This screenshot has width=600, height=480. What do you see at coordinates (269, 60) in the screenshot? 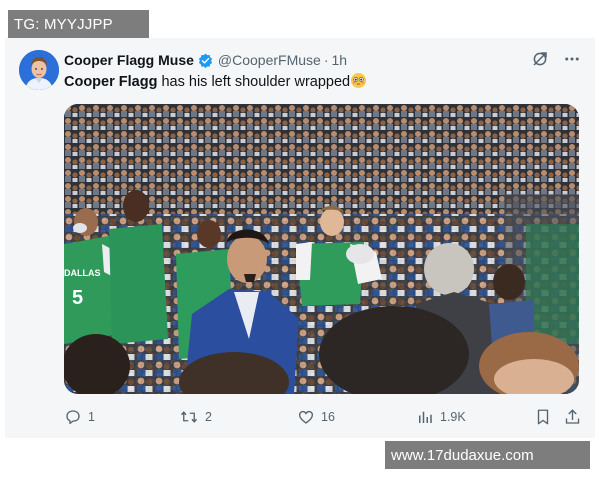
I see `author-handle: @CooperFMuse` at bounding box center [269, 60].